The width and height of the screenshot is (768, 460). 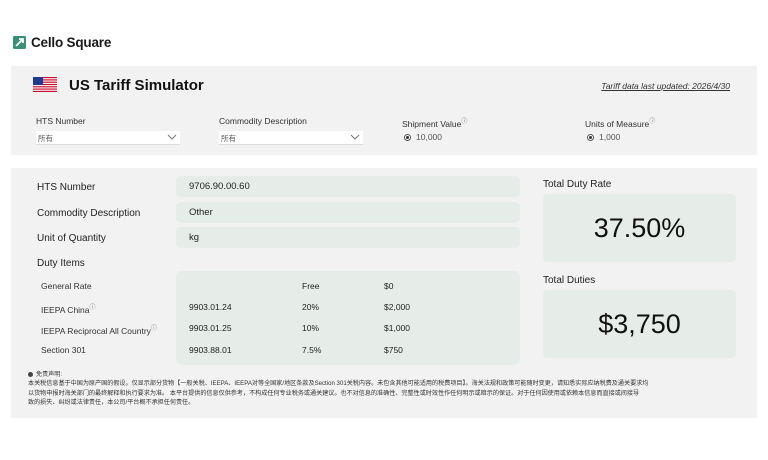 What do you see at coordinates (311, 328) in the screenshot?
I see `duty-item-rate: 10%` at bounding box center [311, 328].